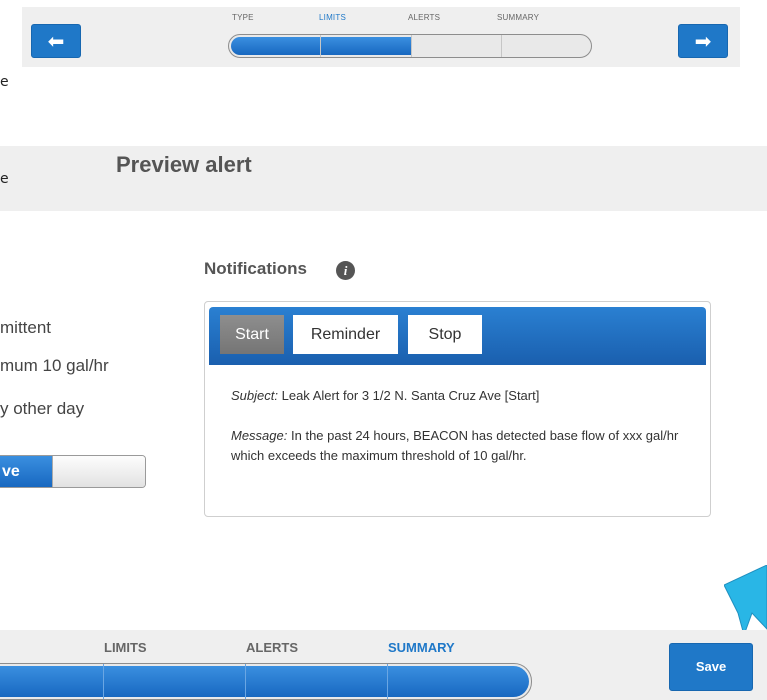  What do you see at coordinates (184, 164) in the screenshot?
I see `page-title: Preview alert` at bounding box center [184, 164].